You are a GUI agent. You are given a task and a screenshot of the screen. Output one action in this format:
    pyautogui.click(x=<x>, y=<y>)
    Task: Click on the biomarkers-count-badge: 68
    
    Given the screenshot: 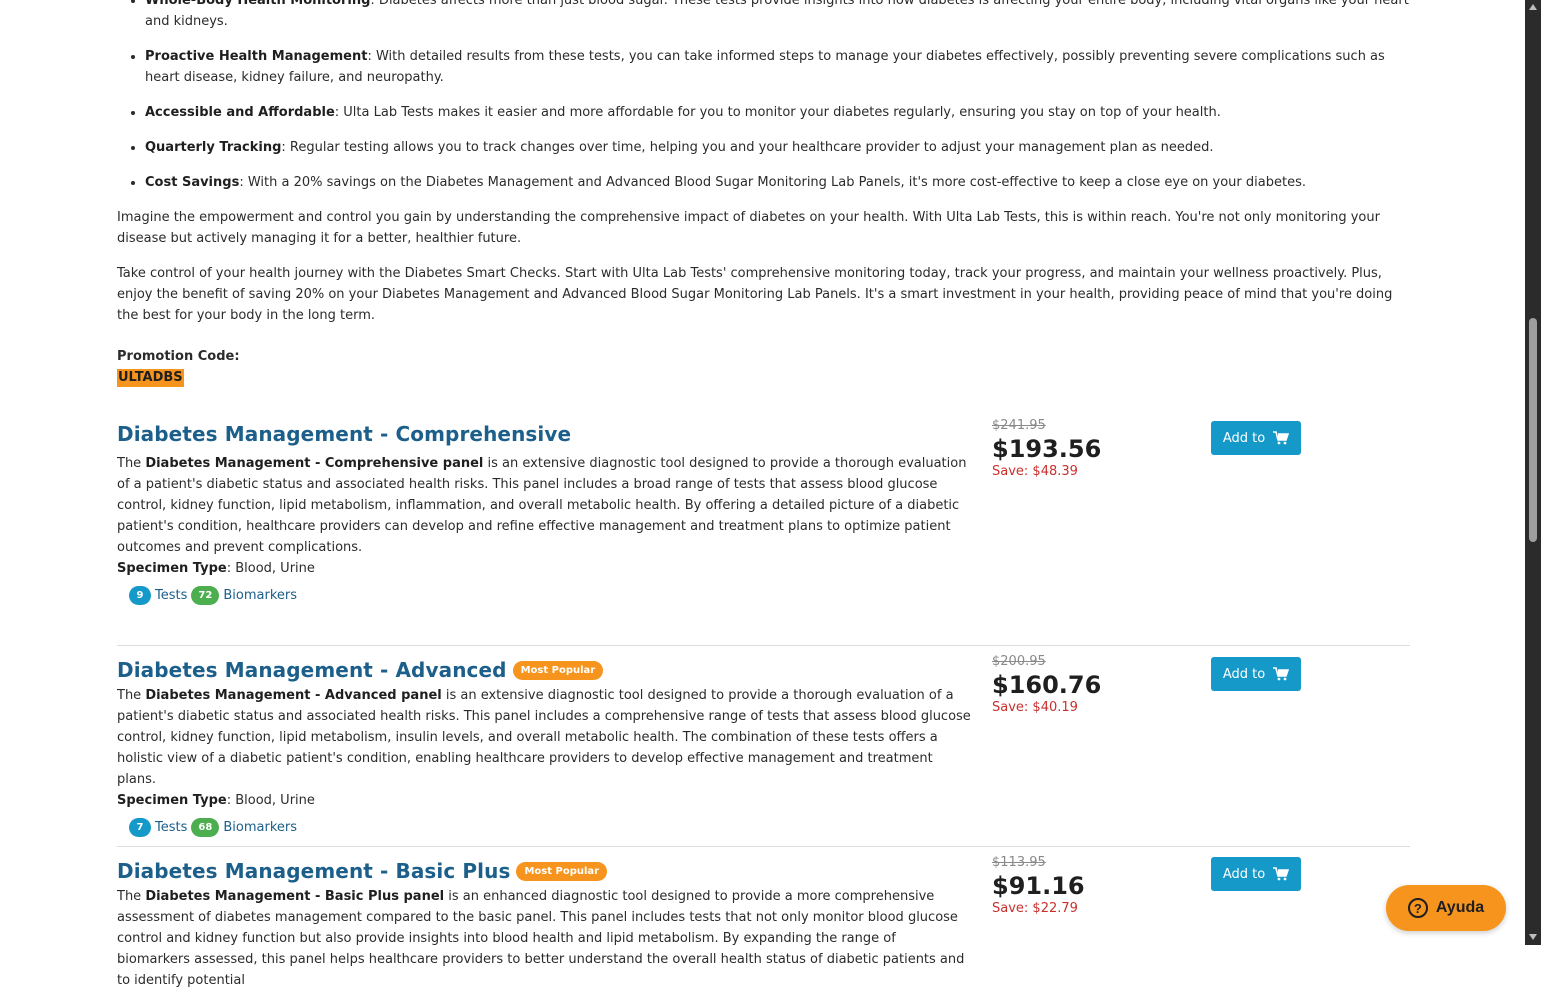 What is the action you would take?
    pyautogui.click(x=205, y=827)
    